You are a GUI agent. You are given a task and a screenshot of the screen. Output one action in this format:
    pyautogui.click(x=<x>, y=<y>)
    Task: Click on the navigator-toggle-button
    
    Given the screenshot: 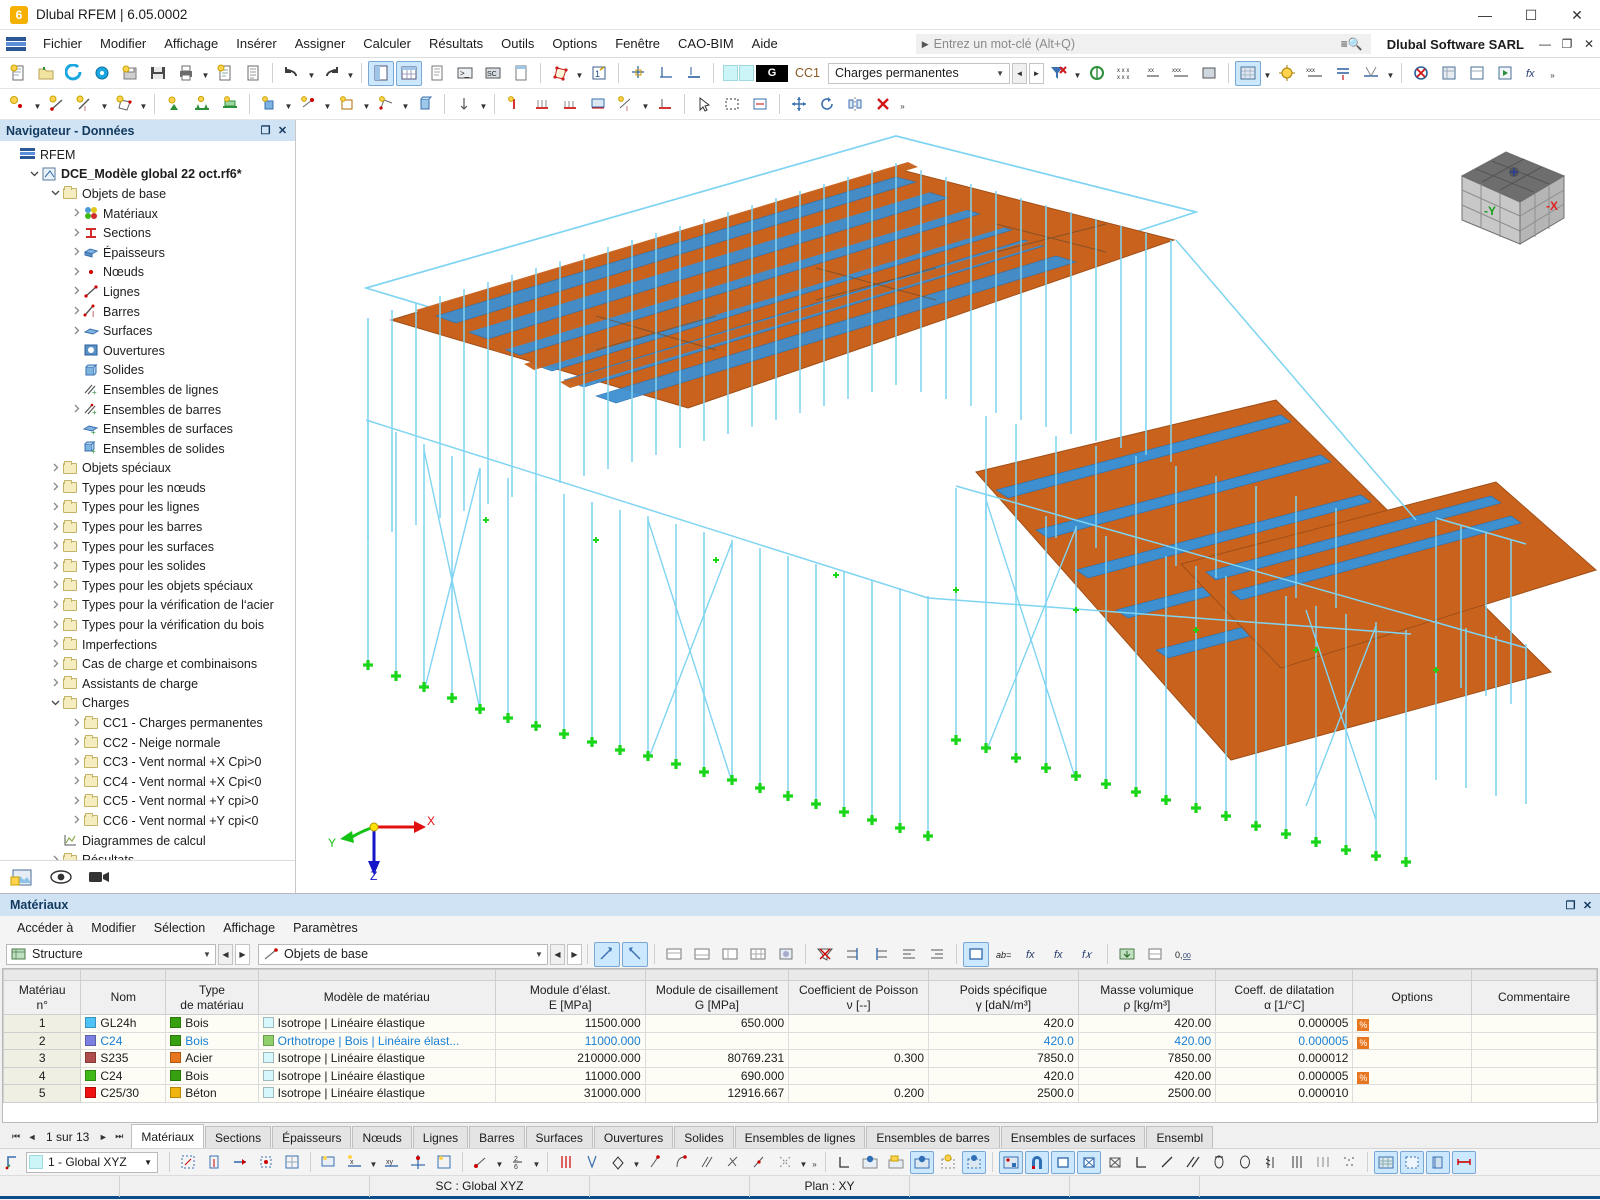 What is the action you would take?
    pyautogui.click(x=381, y=73)
    